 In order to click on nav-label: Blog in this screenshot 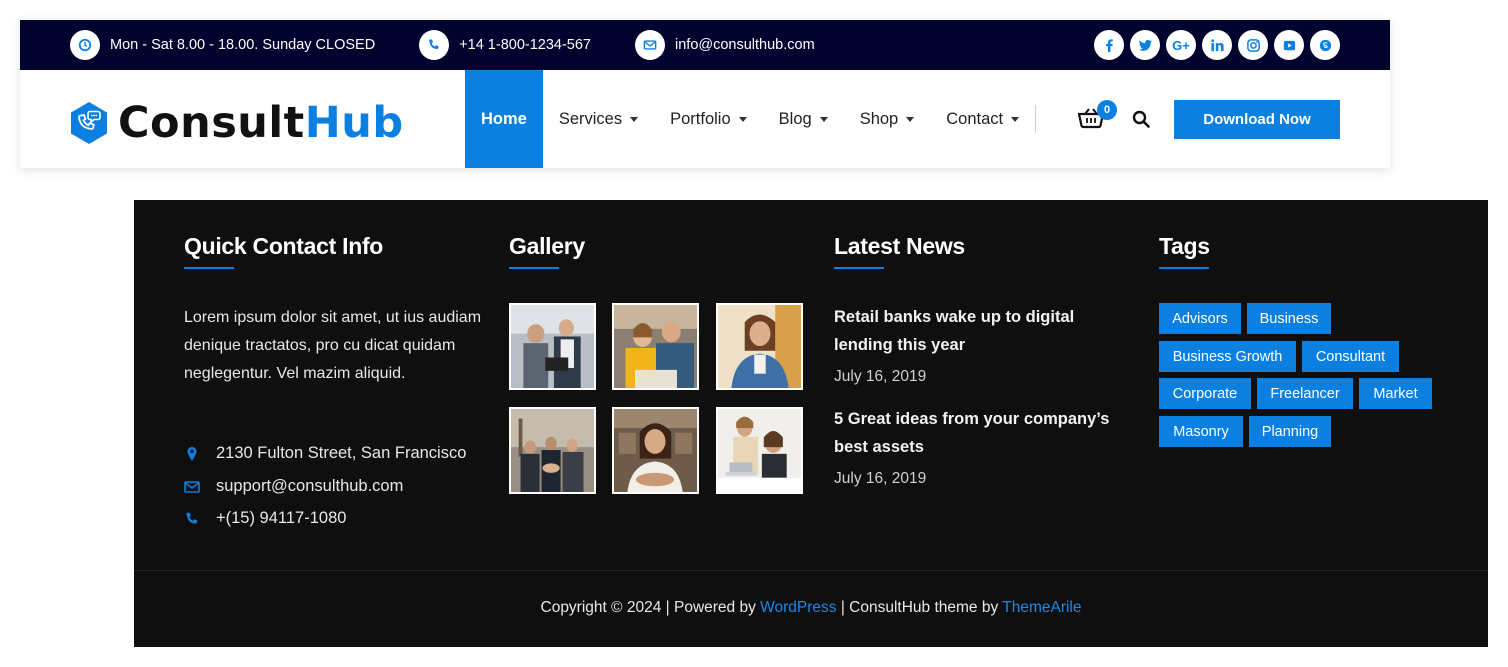, I will do `click(795, 118)`.